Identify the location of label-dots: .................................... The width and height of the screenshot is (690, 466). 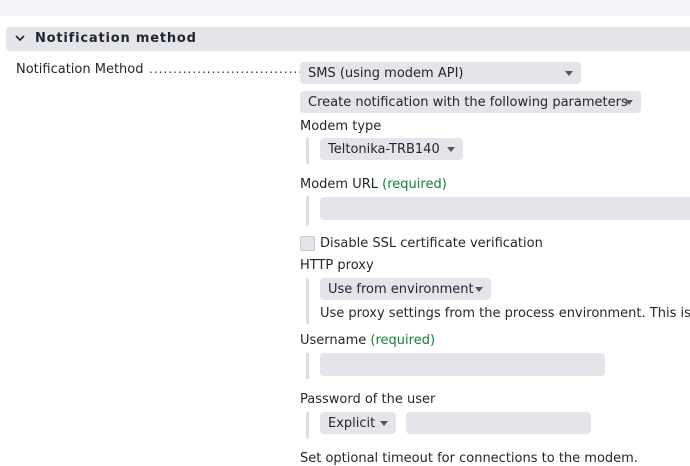
(233, 69).